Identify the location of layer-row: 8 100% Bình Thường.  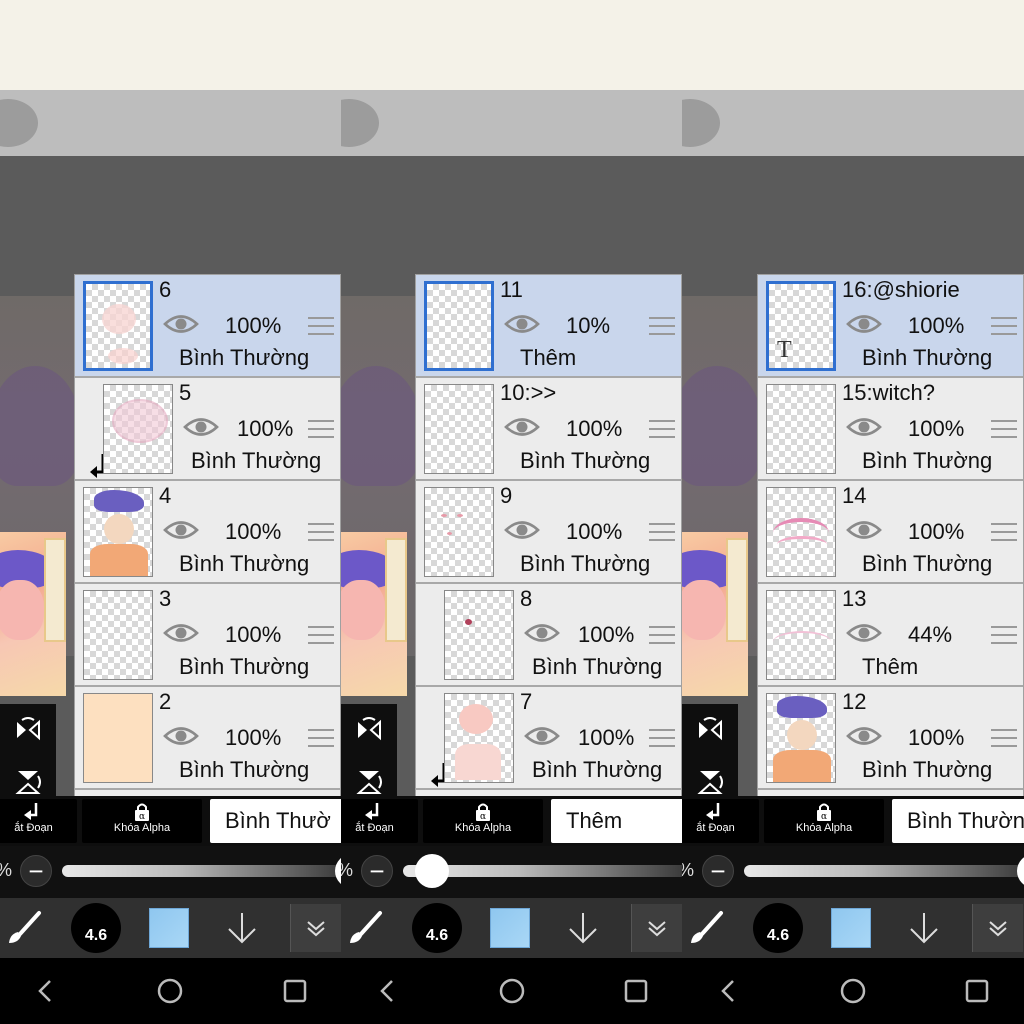
(548, 635).